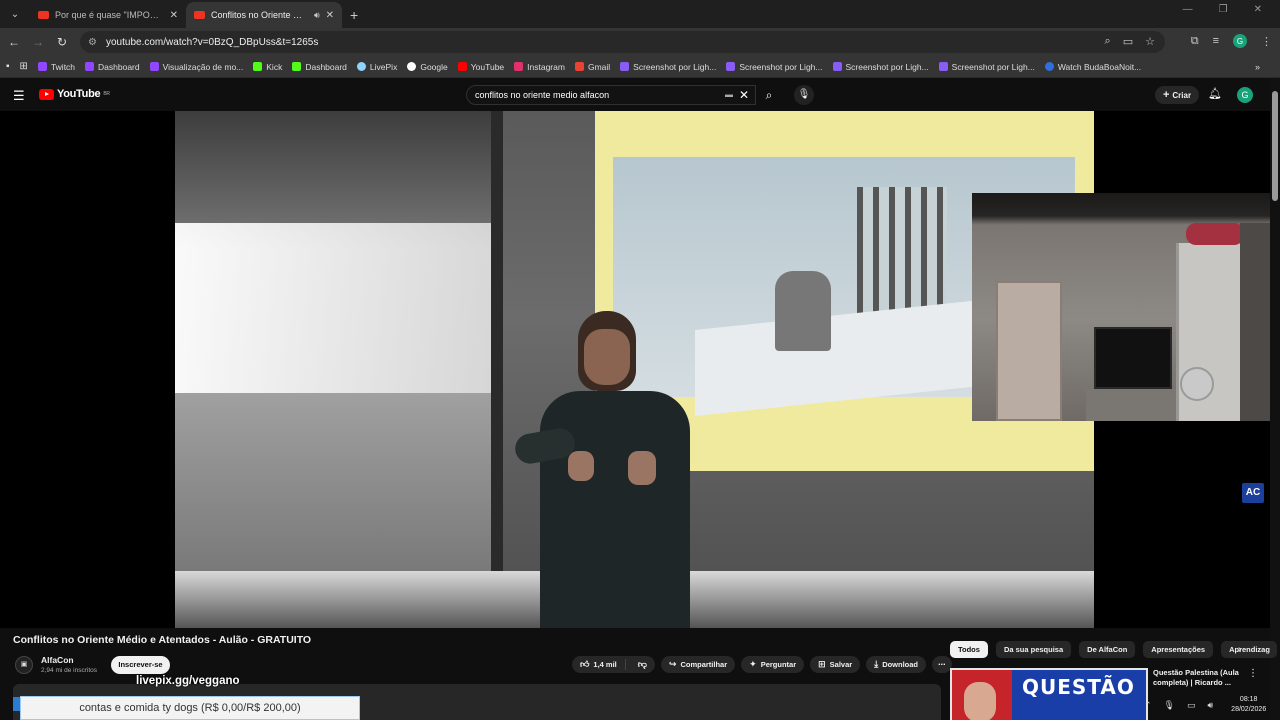  Describe the element at coordinates (1150, 41) in the screenshot. I see `bookmark-star-icon: ☆` at that location.